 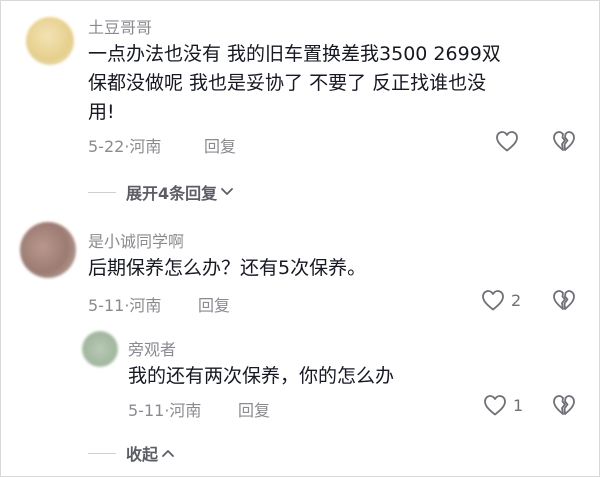 What do you see at coordinates (146, 410) in the screenshot?
I see `reply-date: 5-11` at bounding box center [146, 410].